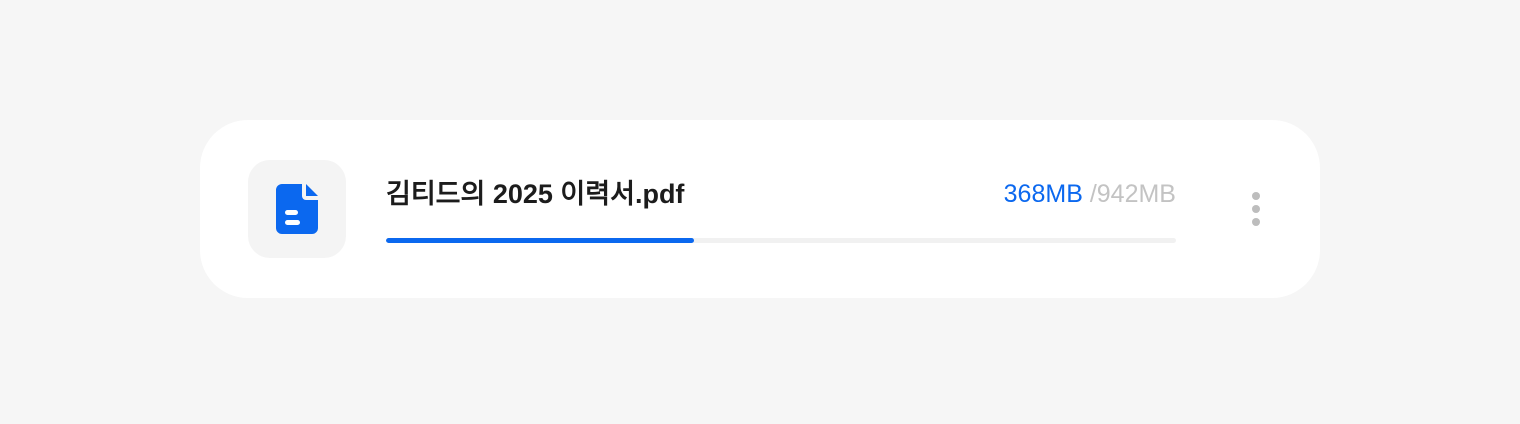  I want to click on uploaded-size: 368MB, so click(1043, 194).